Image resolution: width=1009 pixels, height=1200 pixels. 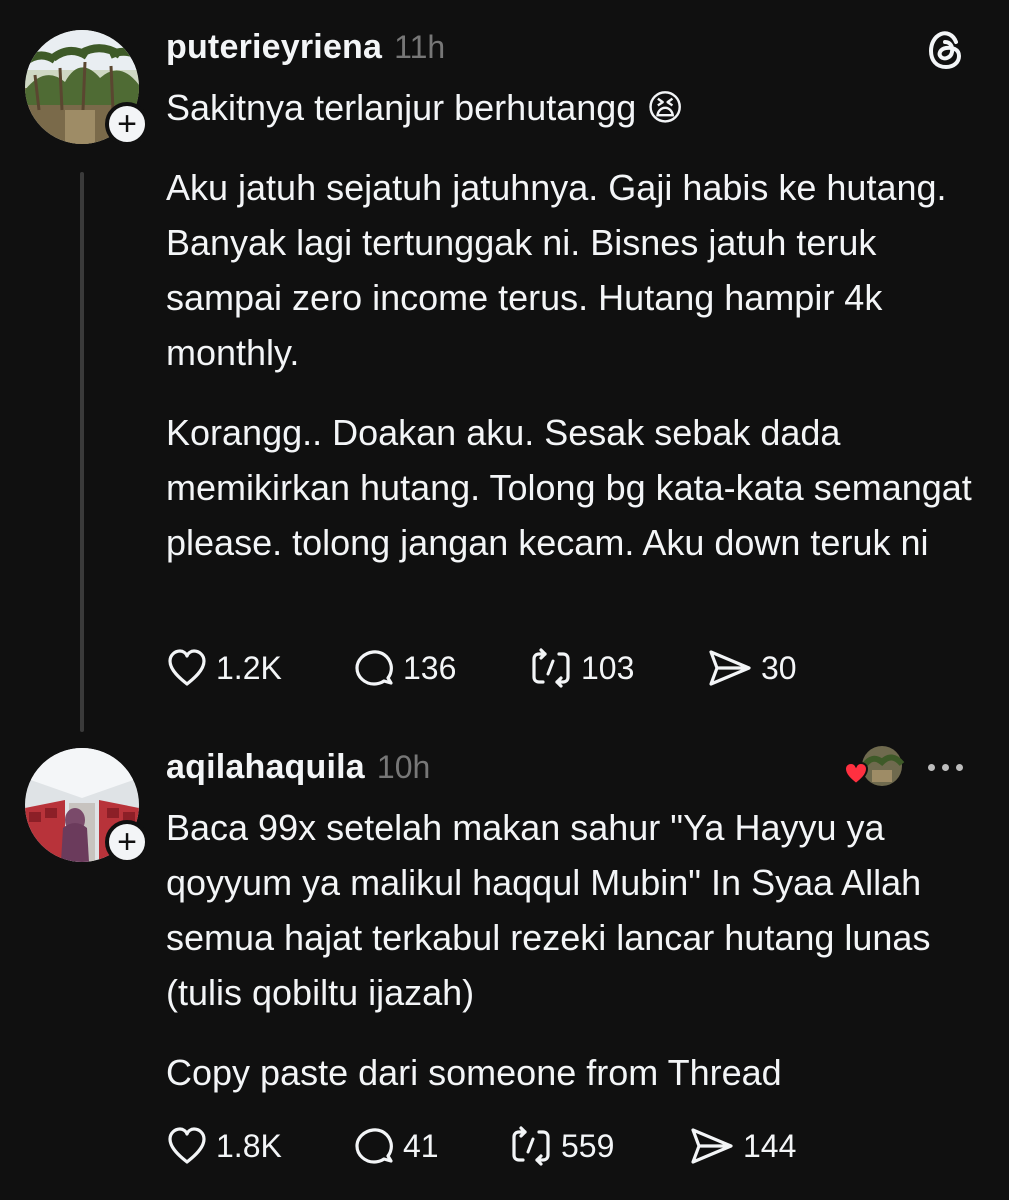 I want to click on post-paragraph: Copy paste dari someone from Thread, so click(x=474, y=1072).